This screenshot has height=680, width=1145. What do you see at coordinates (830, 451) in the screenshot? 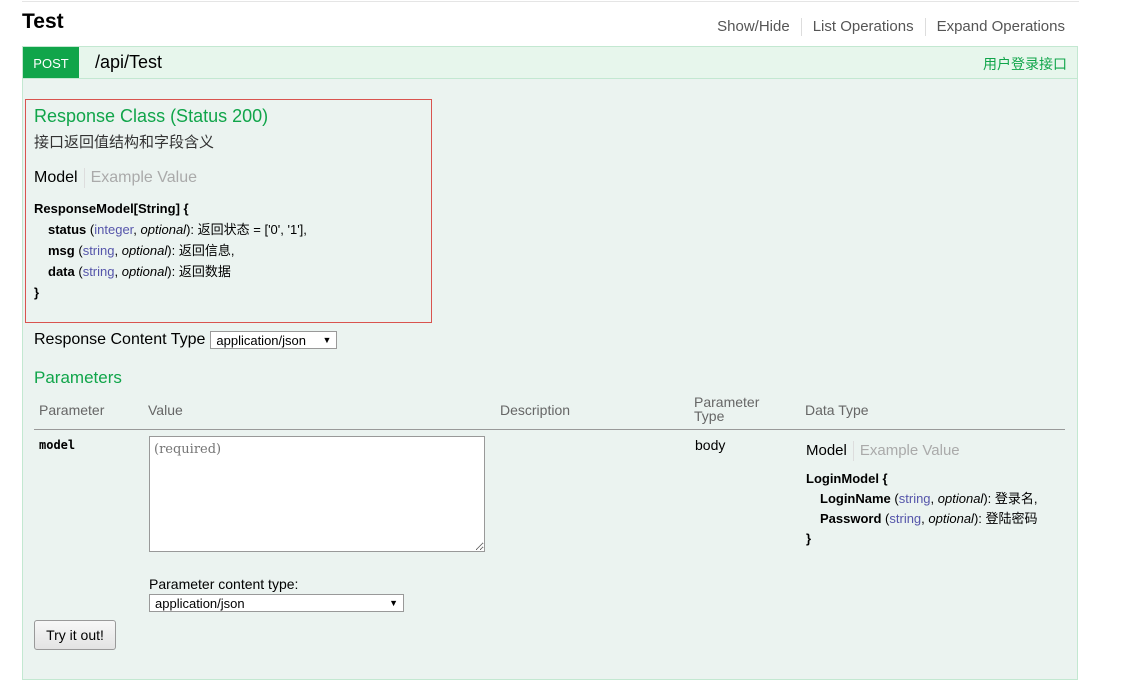
I see `data-type-model-tab: Model` at bounding box center [830, 451].